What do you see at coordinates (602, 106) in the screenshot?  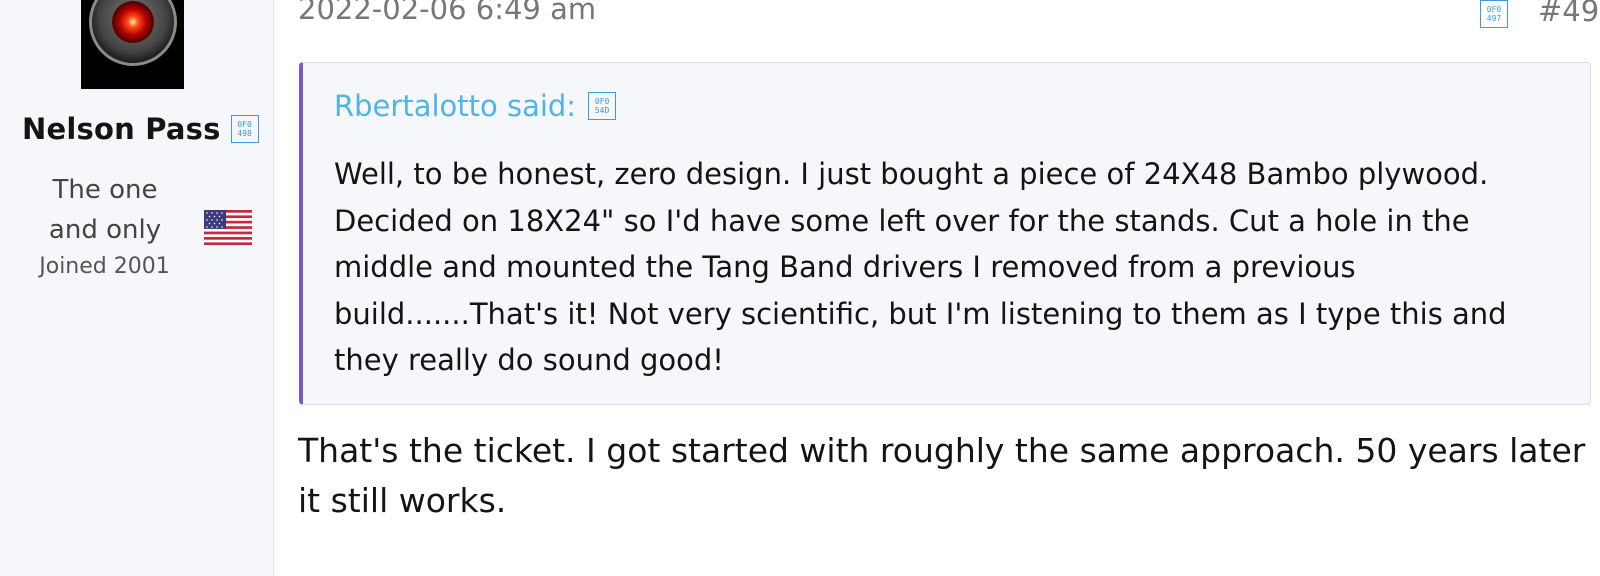 I see `jump-to-quote-icon: 0F0 54D` at bounding box center [602, 106].